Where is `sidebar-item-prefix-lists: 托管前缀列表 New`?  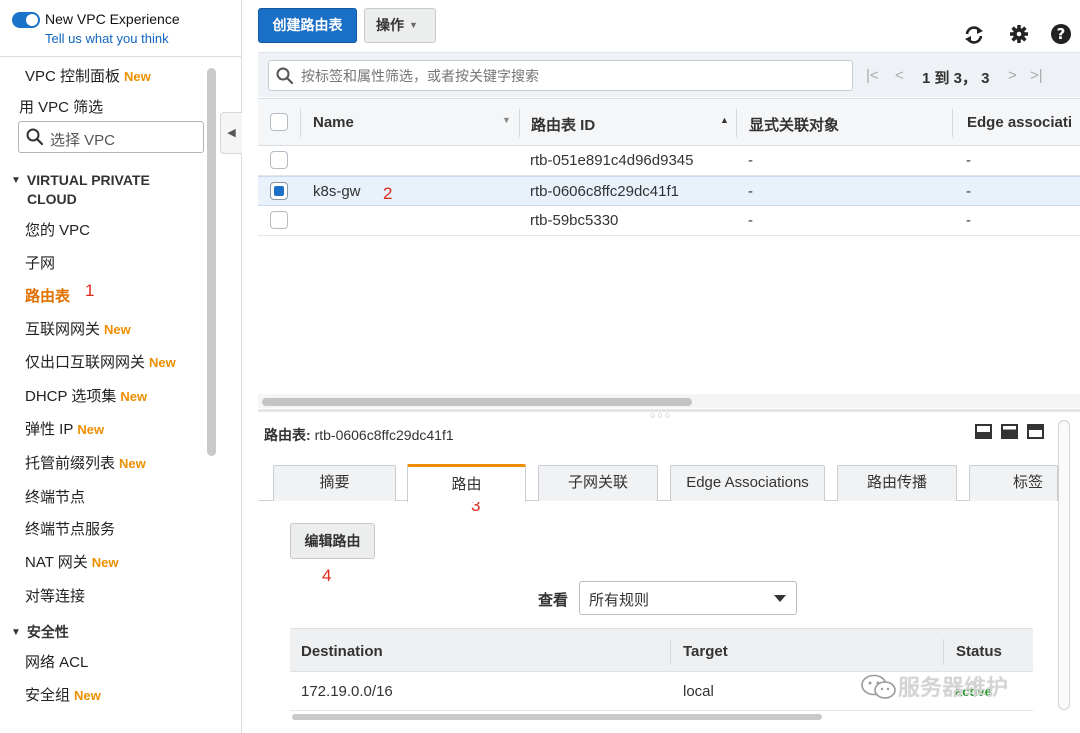 sidebar-item-prefix-lists: 托管前缀列表 New is located at coordinates (85, 462).